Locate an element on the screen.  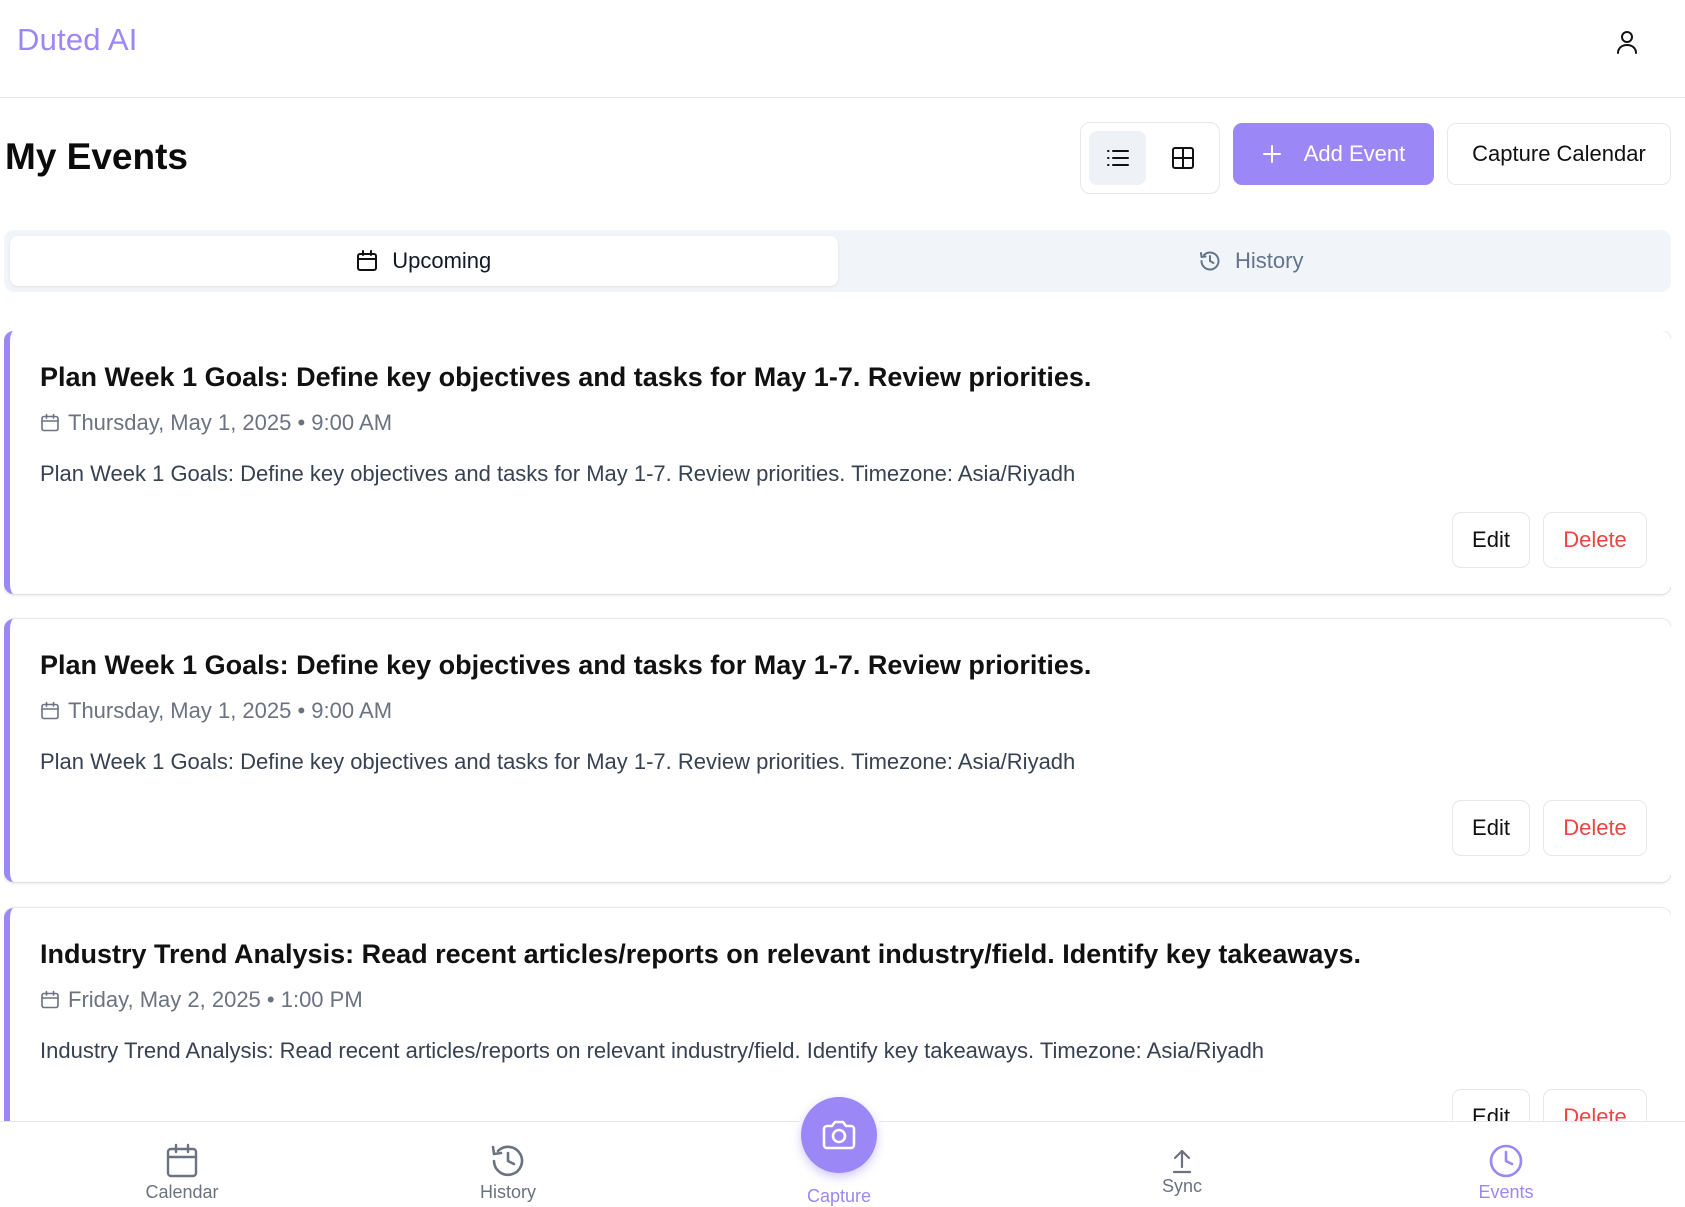
tab-history-label: History is located at coordinates (1269, 260).